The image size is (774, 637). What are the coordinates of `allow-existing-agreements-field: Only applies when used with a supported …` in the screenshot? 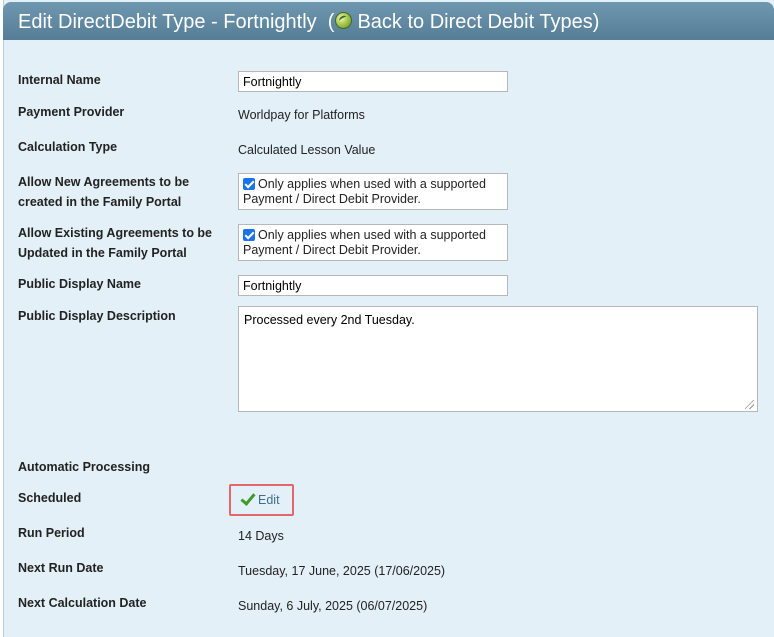 It's located at (373, 242).